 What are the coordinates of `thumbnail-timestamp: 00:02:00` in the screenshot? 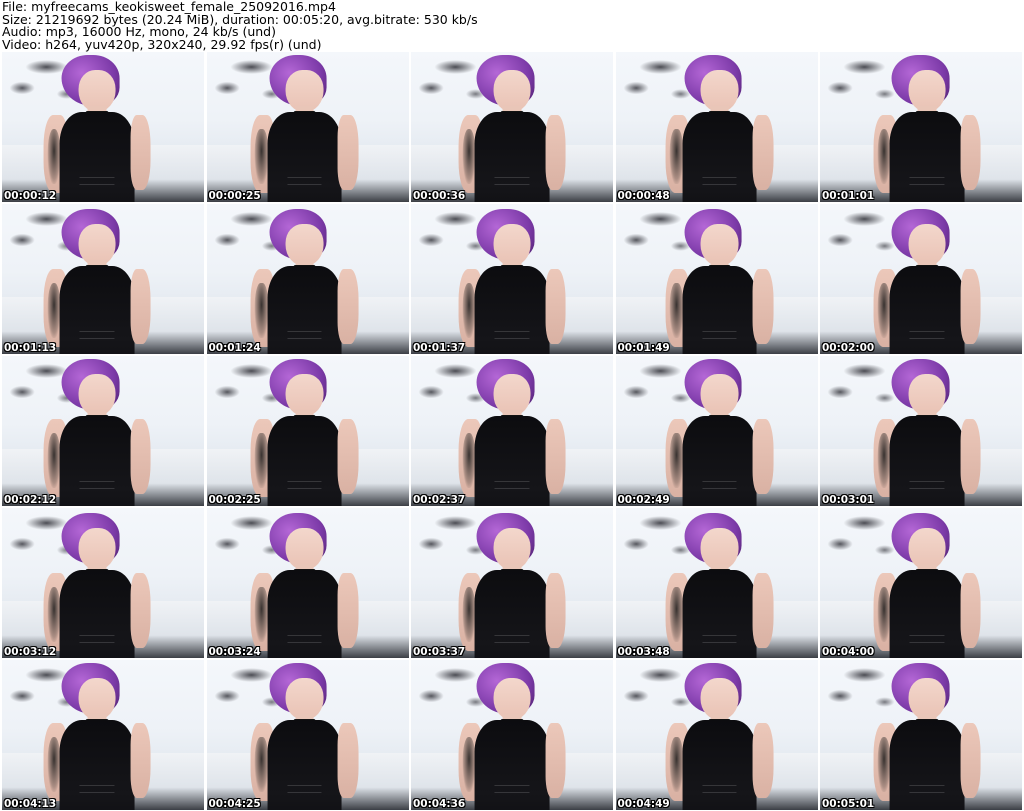 It's located at (848, 348).